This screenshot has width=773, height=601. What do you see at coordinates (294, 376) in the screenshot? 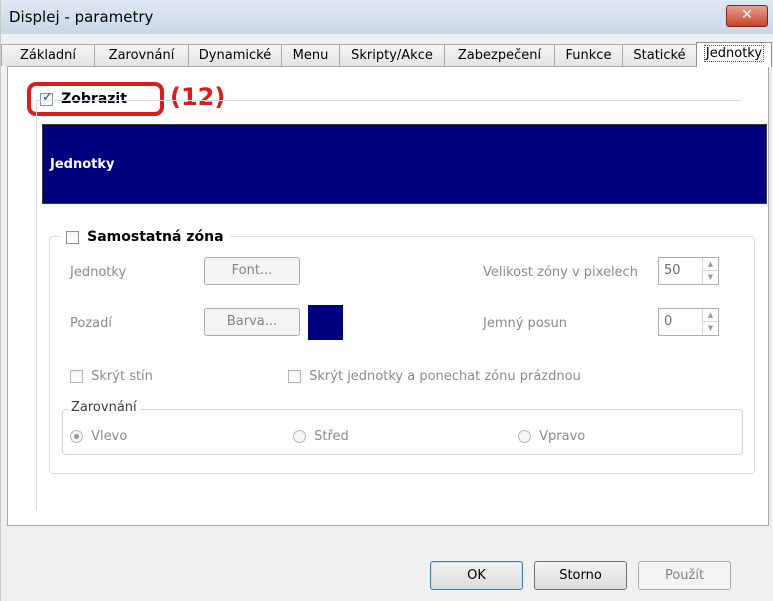
I see `hide-units-checkbox` at bounding box center [294, 376].